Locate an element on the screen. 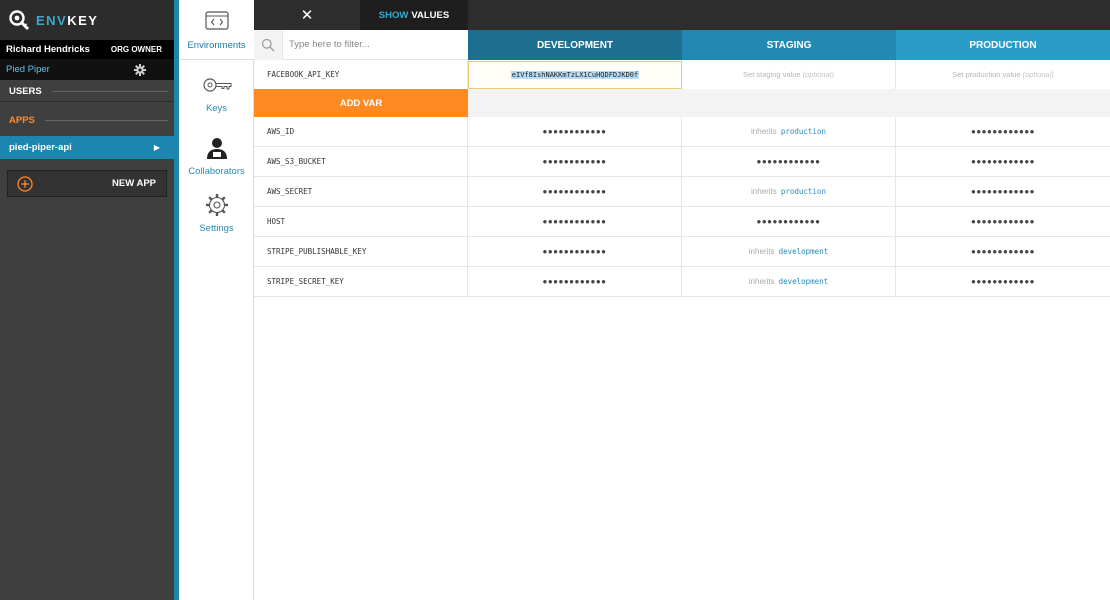 The height and width of the screenshot is (600, 1110). filter-input is located at coordinates (374, 44).